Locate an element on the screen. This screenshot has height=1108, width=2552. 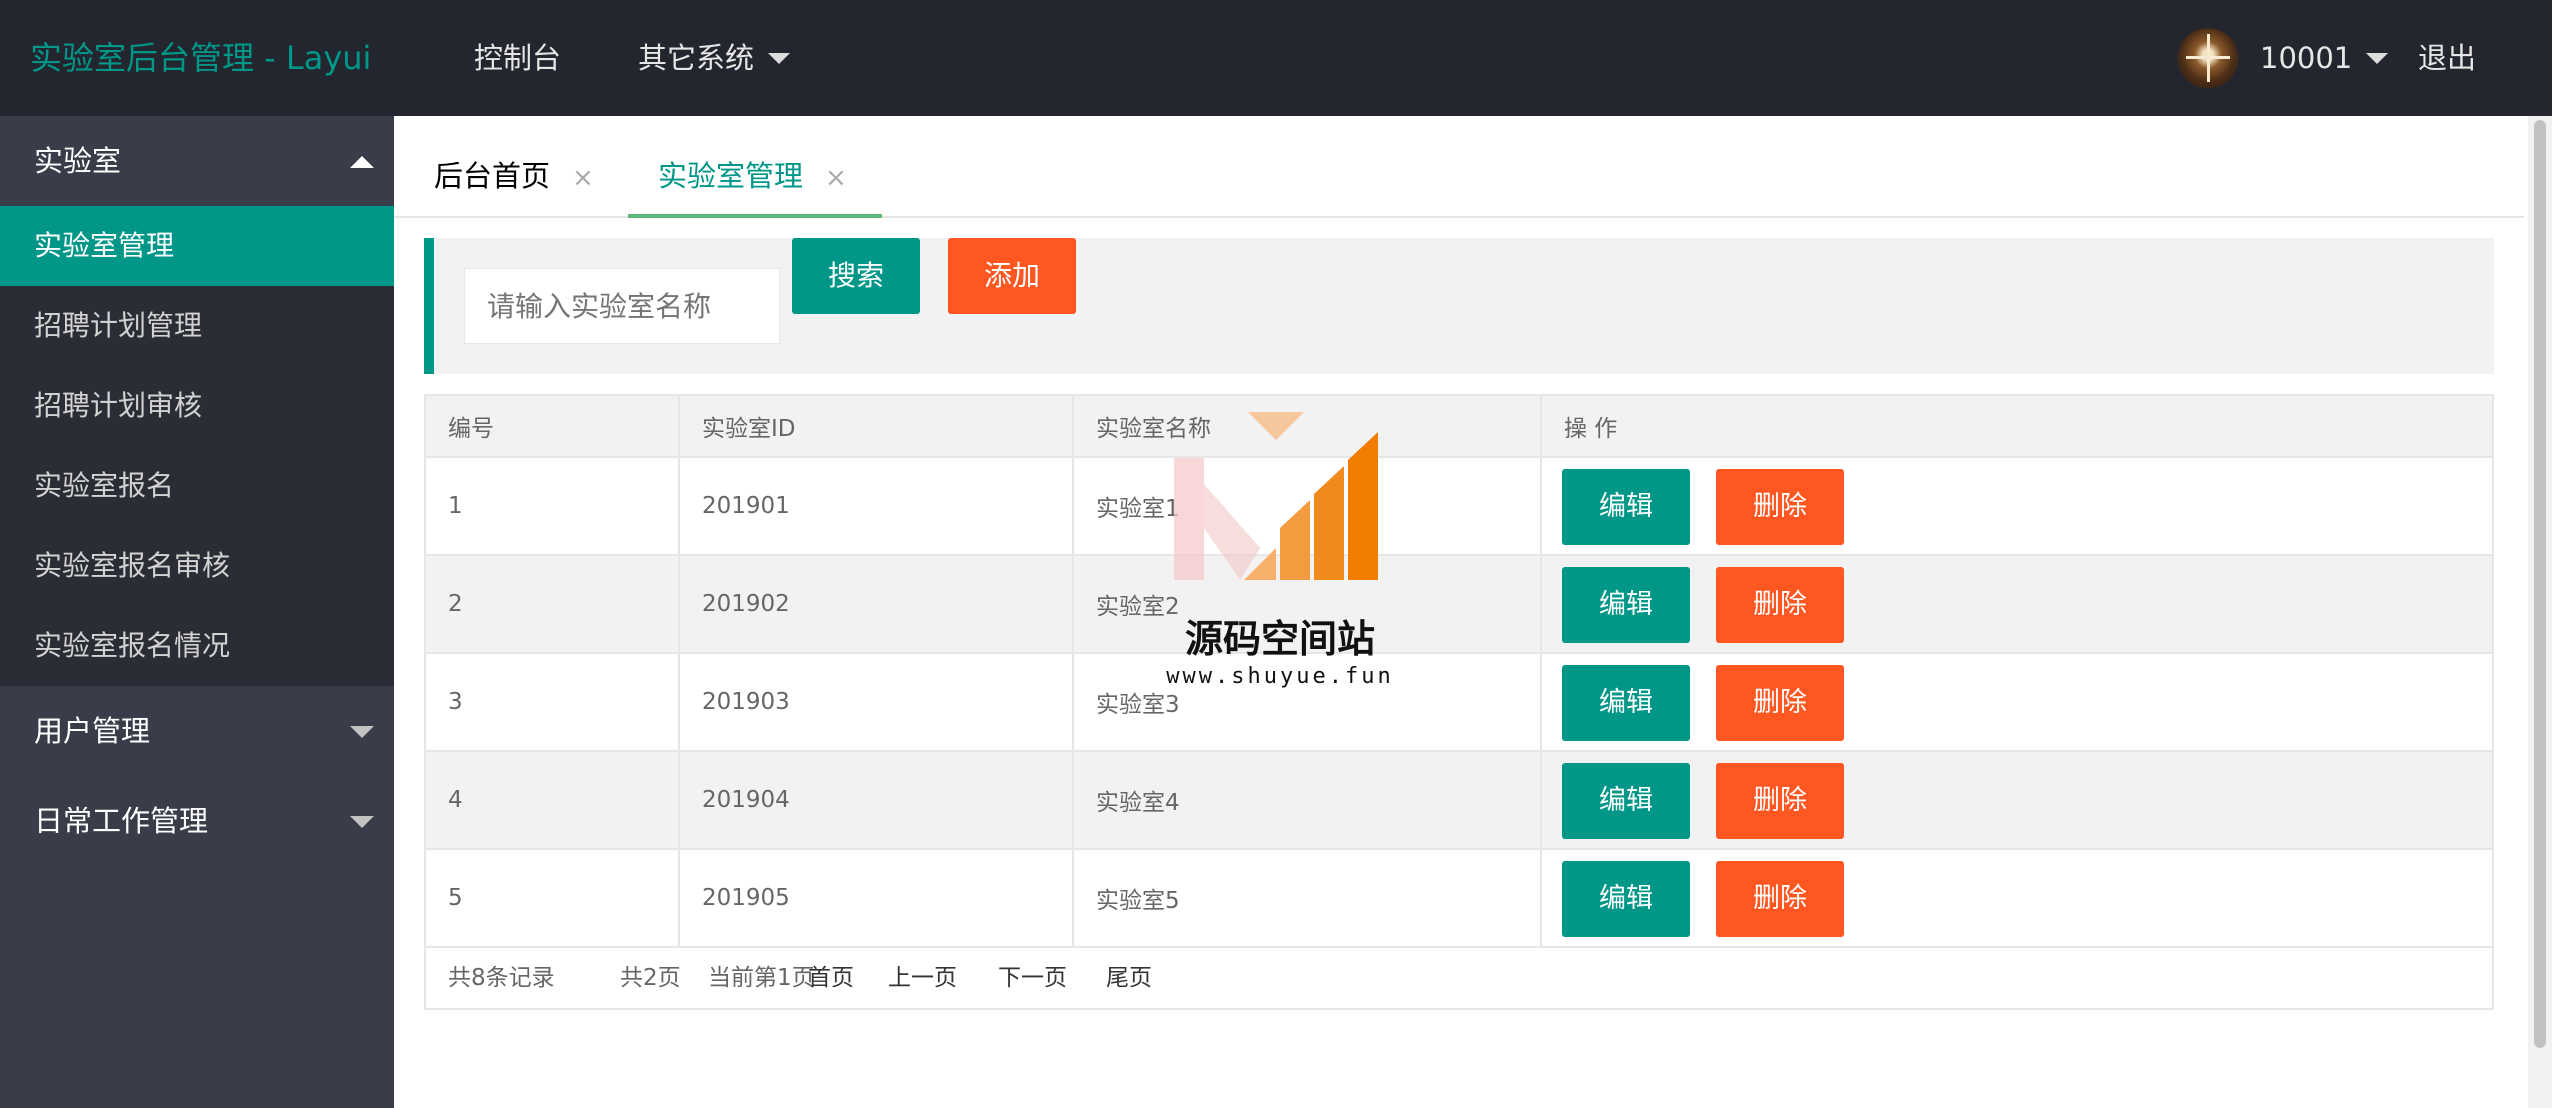
logout-link: 退出 is located at coordinates (2447, 58).